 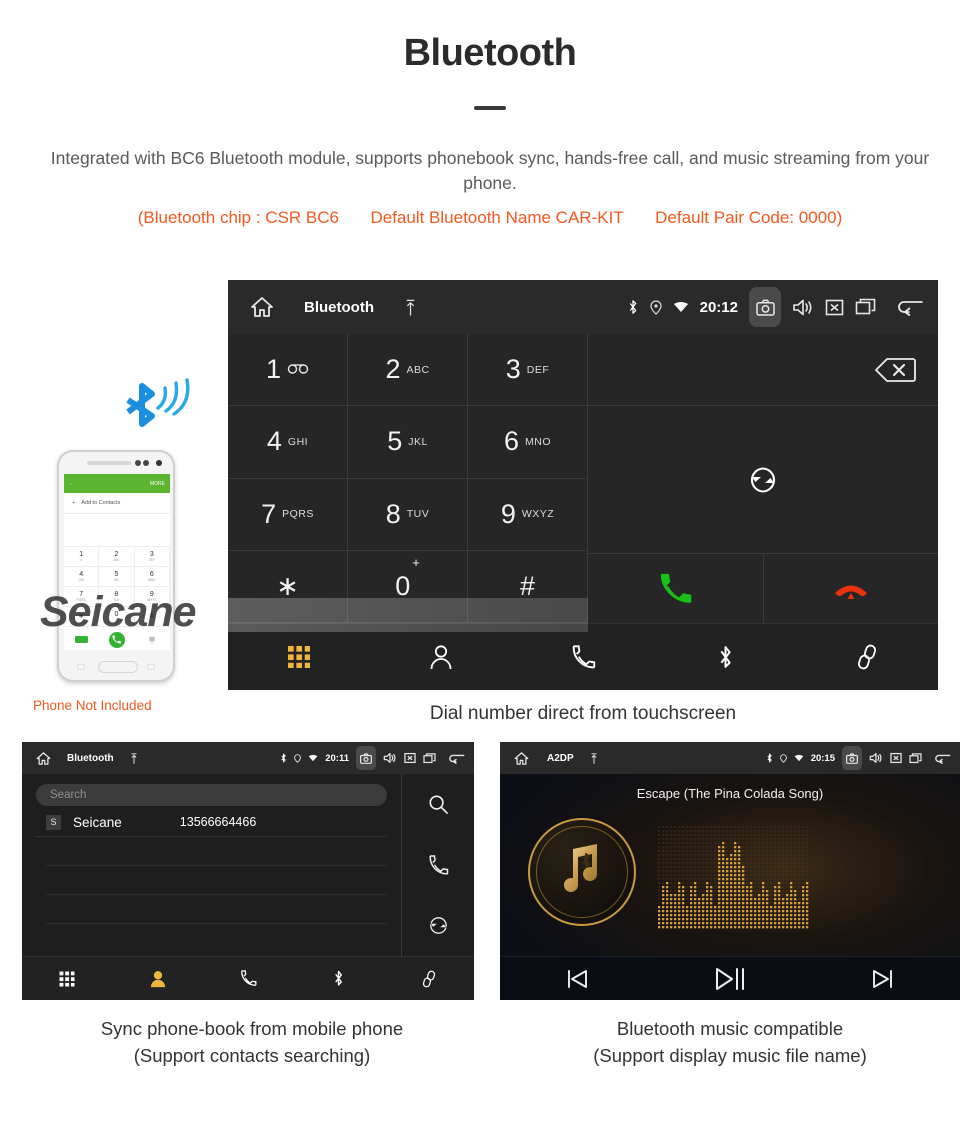 What do you see at coordinates (82, 577) in the screenshot?
I see `phone-mock-key: 4 GHI` at bounding box center [82, 577].